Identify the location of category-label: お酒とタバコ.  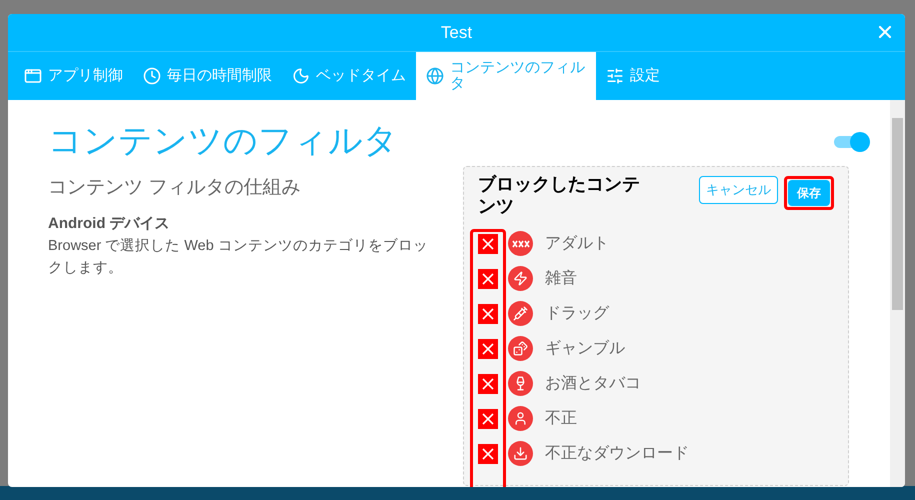
(593, 384).